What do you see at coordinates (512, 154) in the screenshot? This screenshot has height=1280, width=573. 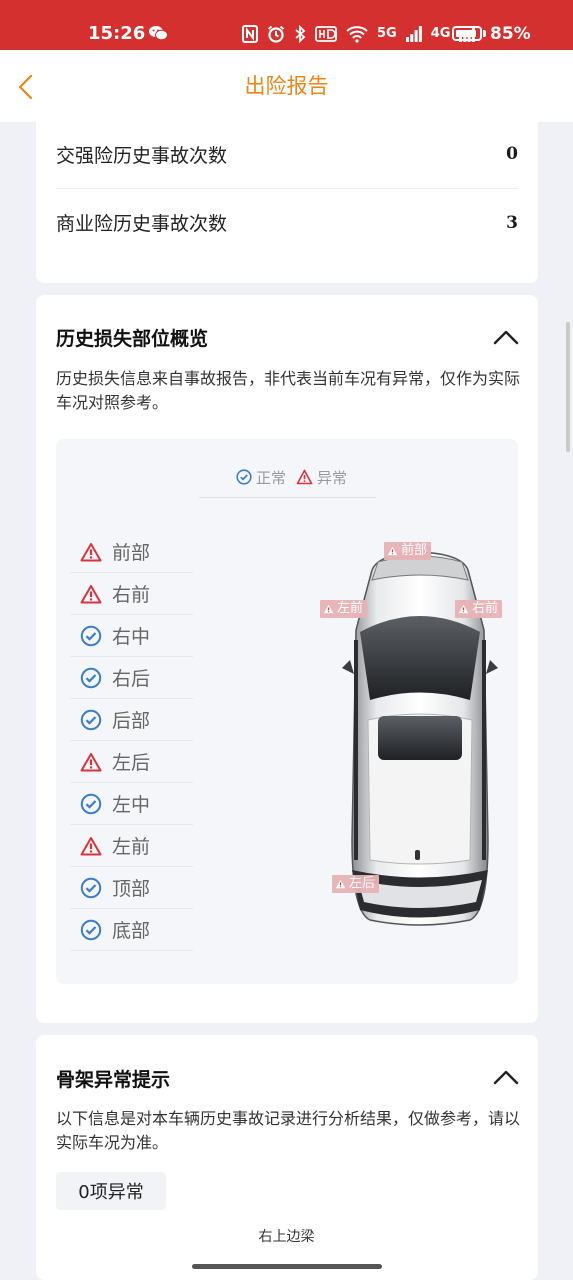 I see `row-value: 0` at bounding box center [512, 154].